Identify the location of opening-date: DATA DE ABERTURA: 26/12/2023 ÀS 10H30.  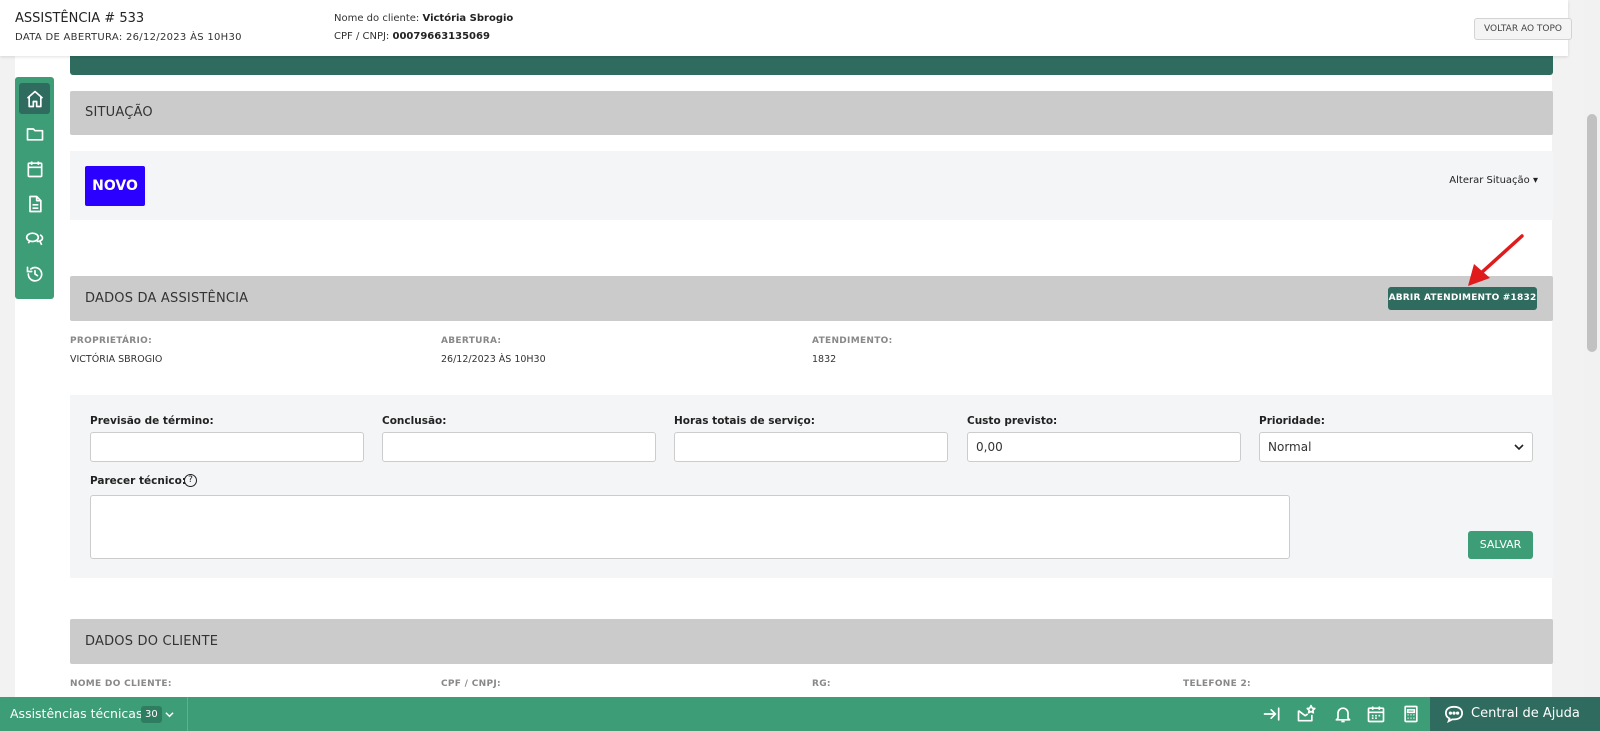
(128, 37).